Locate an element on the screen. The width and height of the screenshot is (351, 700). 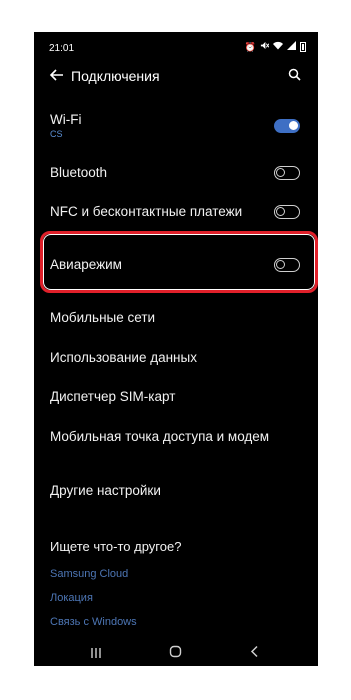
search-icon is located at coordinates (295, 75).